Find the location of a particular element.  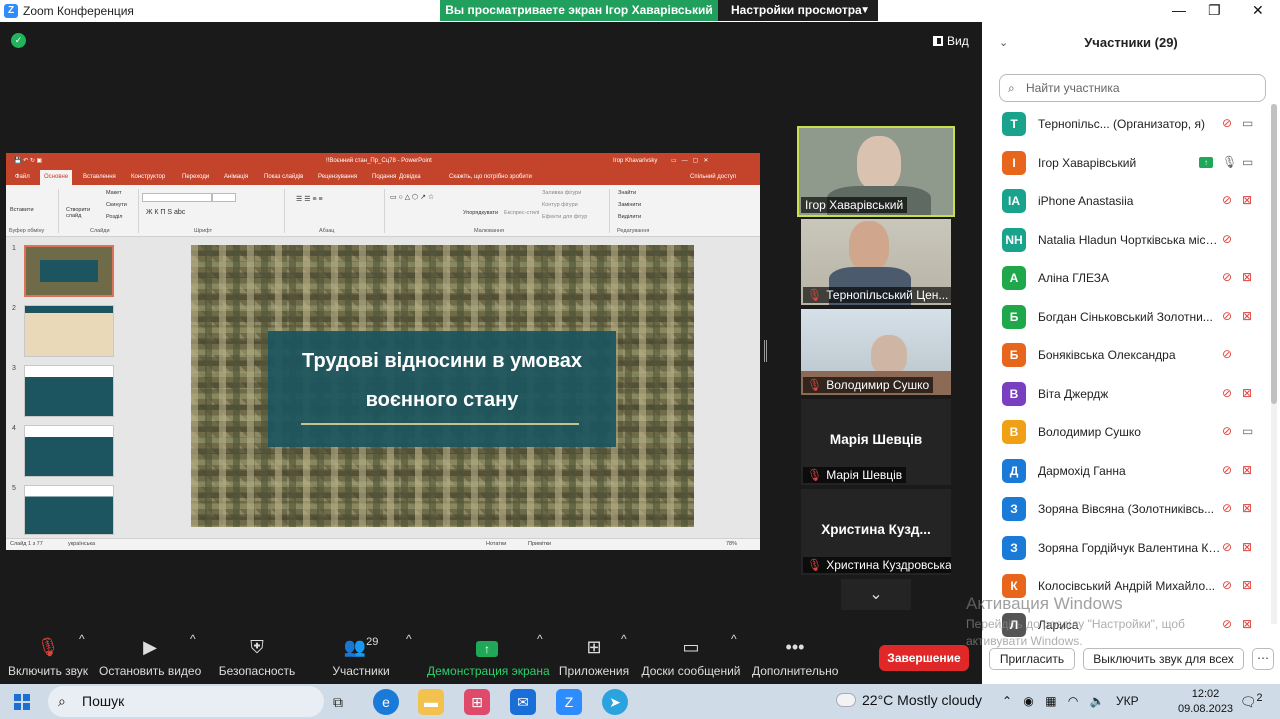

participant-row: З Зоряна Вівсяна (Золотниківсь... ⊘ ⊠ is located at coordinates (1127, 510).